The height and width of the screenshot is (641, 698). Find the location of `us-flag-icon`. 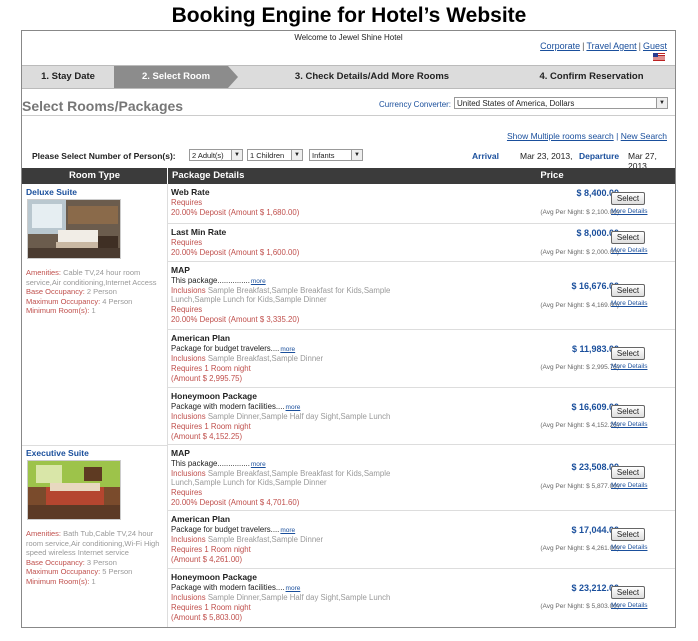

us-flag-icon is located at coordinates (659, 57).